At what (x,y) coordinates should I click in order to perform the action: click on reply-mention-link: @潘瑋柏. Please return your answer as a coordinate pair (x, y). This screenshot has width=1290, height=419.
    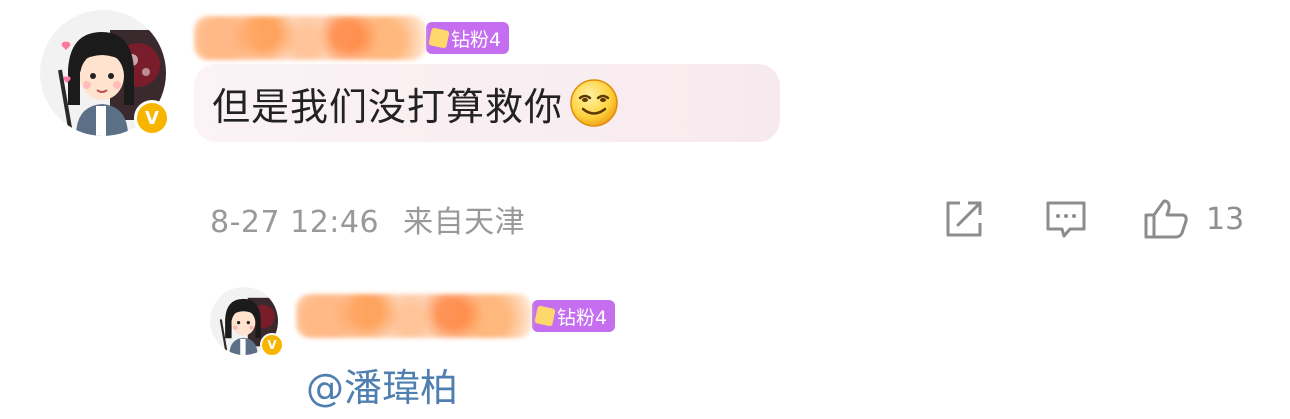
    Looking at the image, I should click on (382, 384).